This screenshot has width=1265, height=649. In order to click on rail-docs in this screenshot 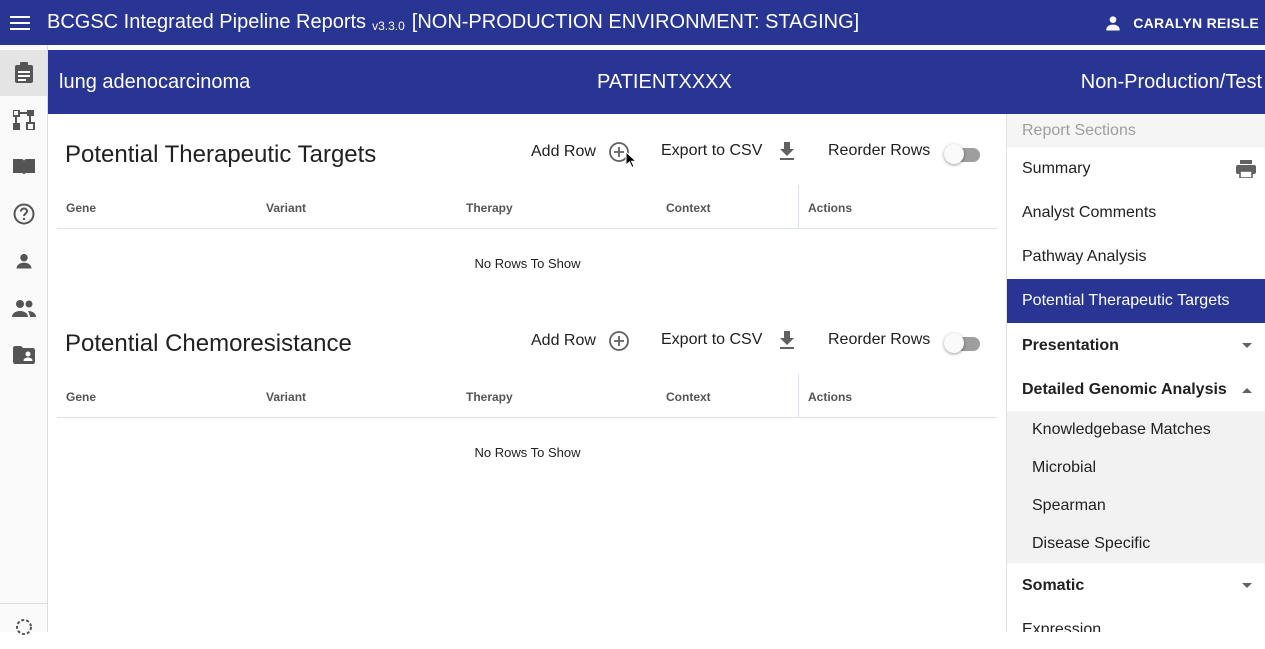, I will do `click(23, 167)`.